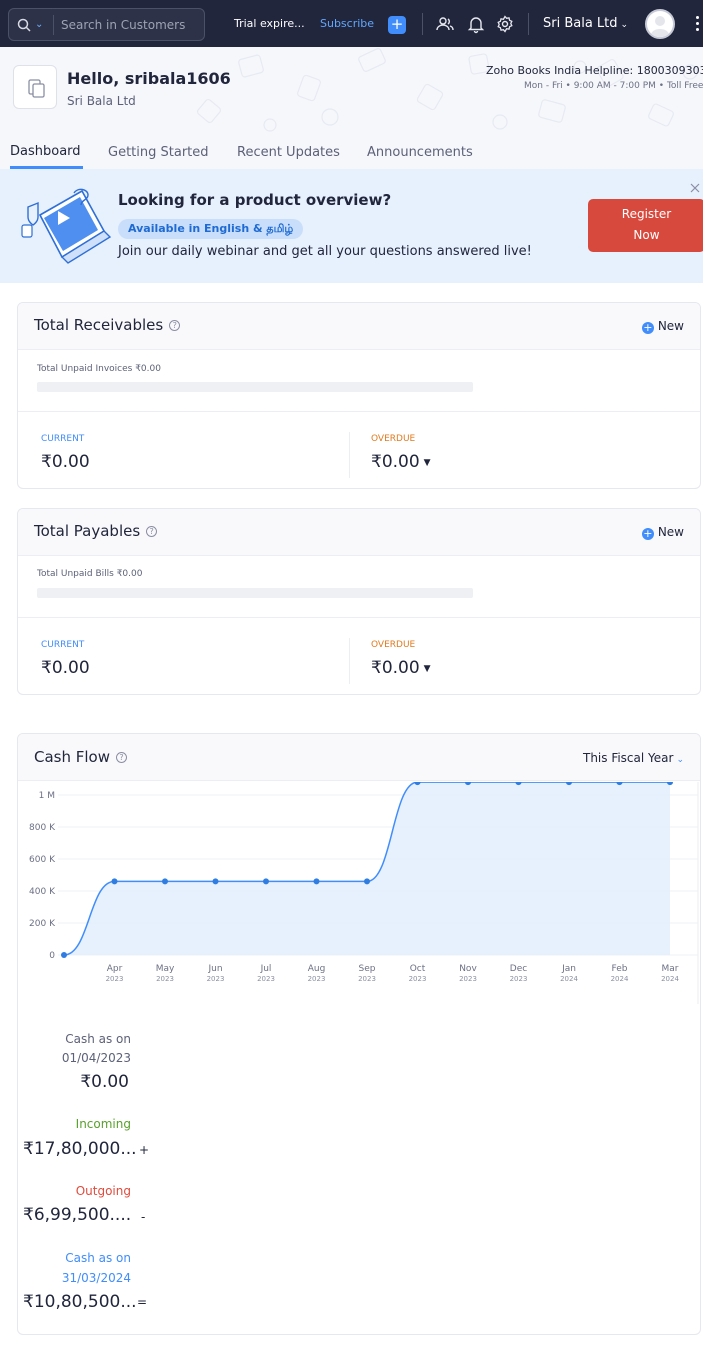 This screenshot has height=1352, width=703. What do you see at coordinates (695, 188) in the screenshot?
I see `close-icon` at bounding box center [695, 188].